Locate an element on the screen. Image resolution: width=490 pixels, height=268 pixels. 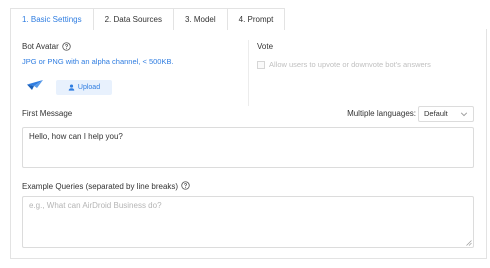
upload-button-label: Upload is located at coordinates (89, 87).